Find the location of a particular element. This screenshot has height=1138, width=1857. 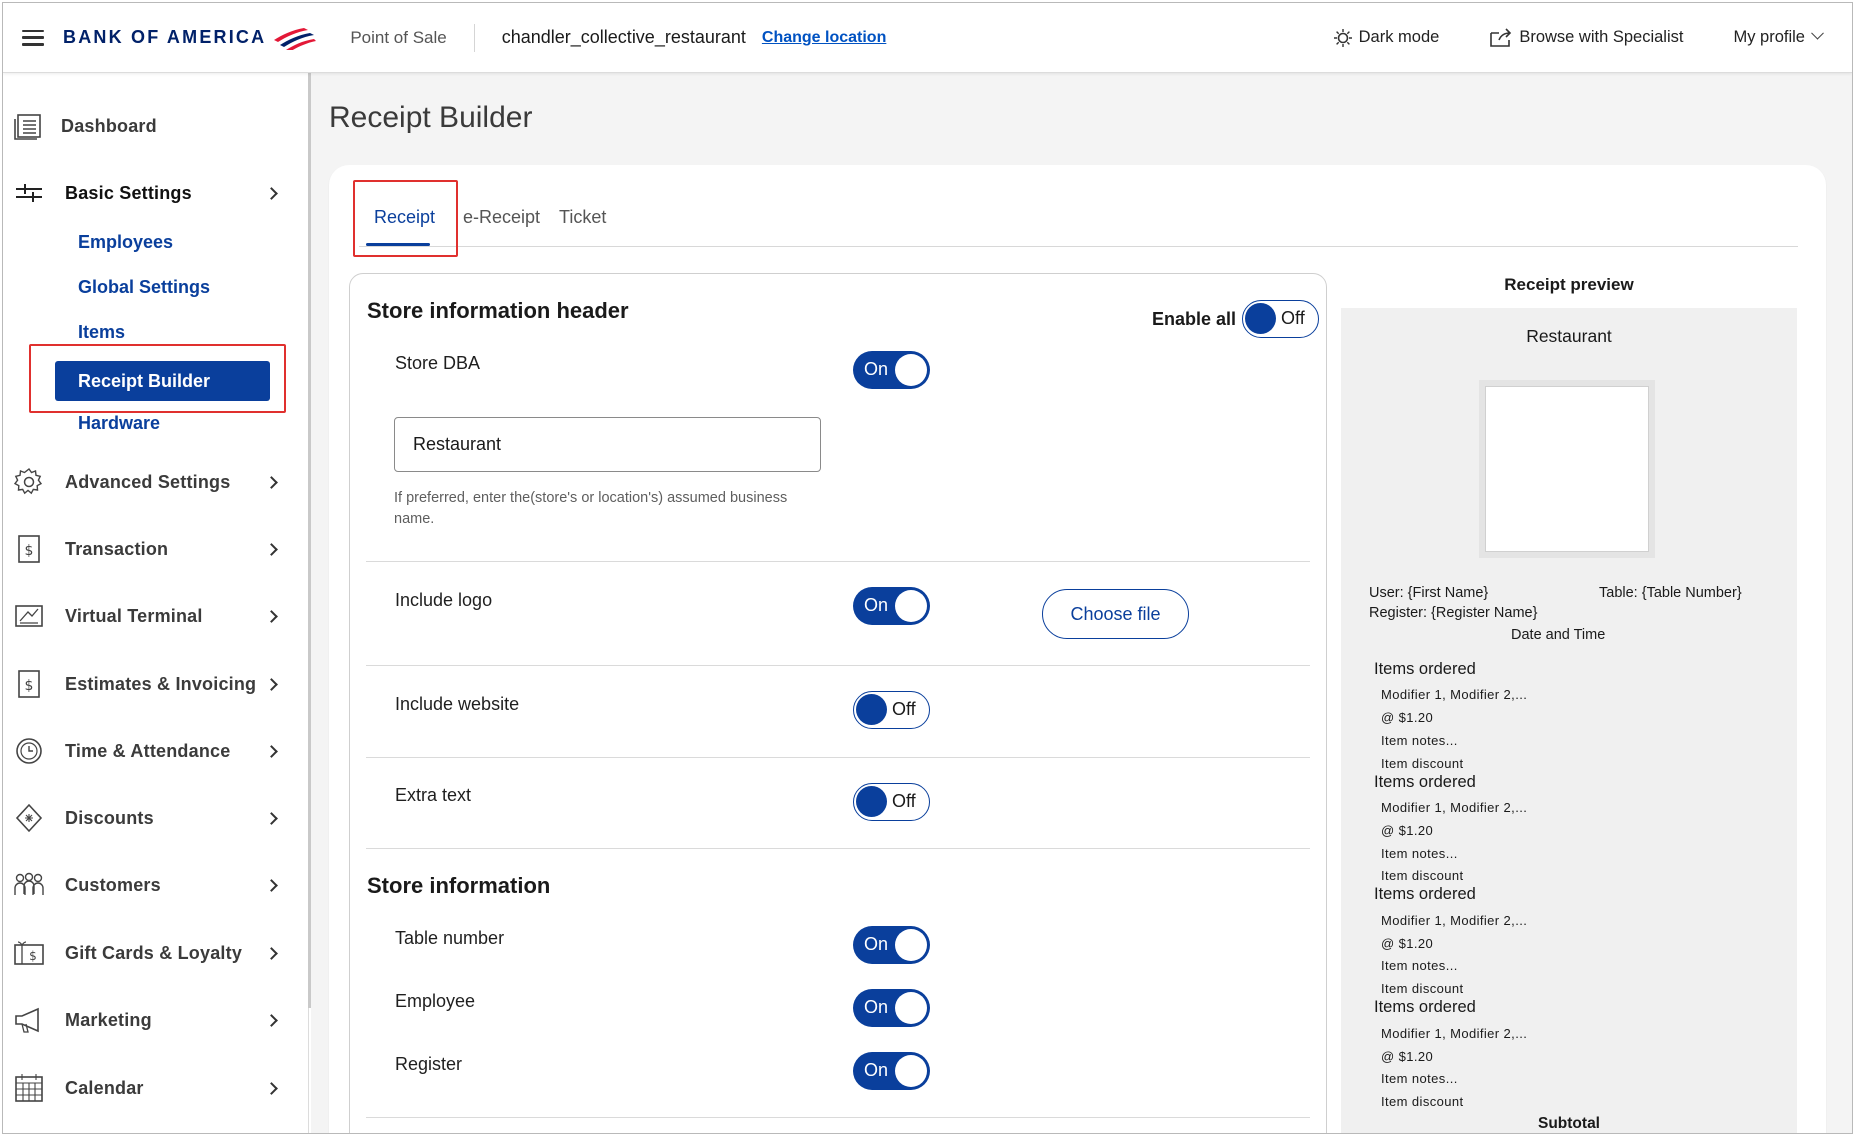

tab-e-receipt: e-Receipt is located at coordinates (501, 217).